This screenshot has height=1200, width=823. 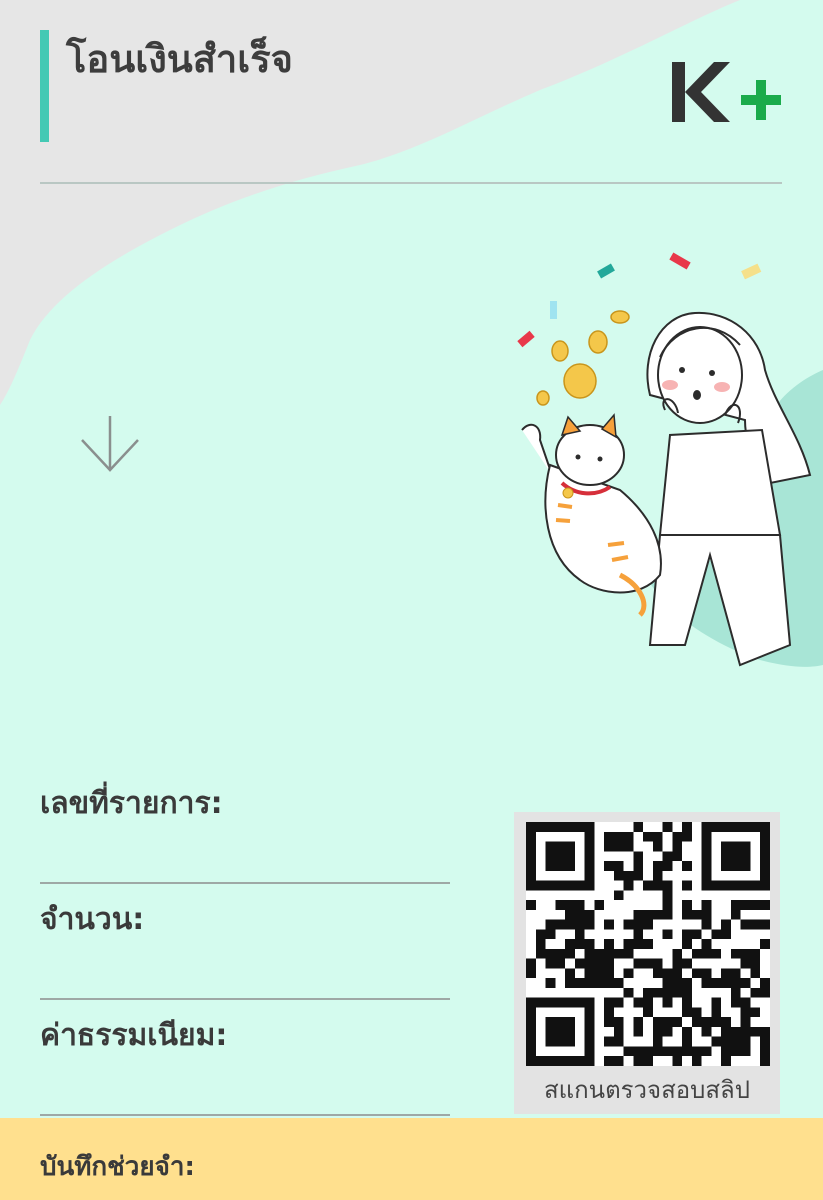 I want to click on qr-verify-box: สแกนตรวจสอบสลิป, so click(x=647, y=963).